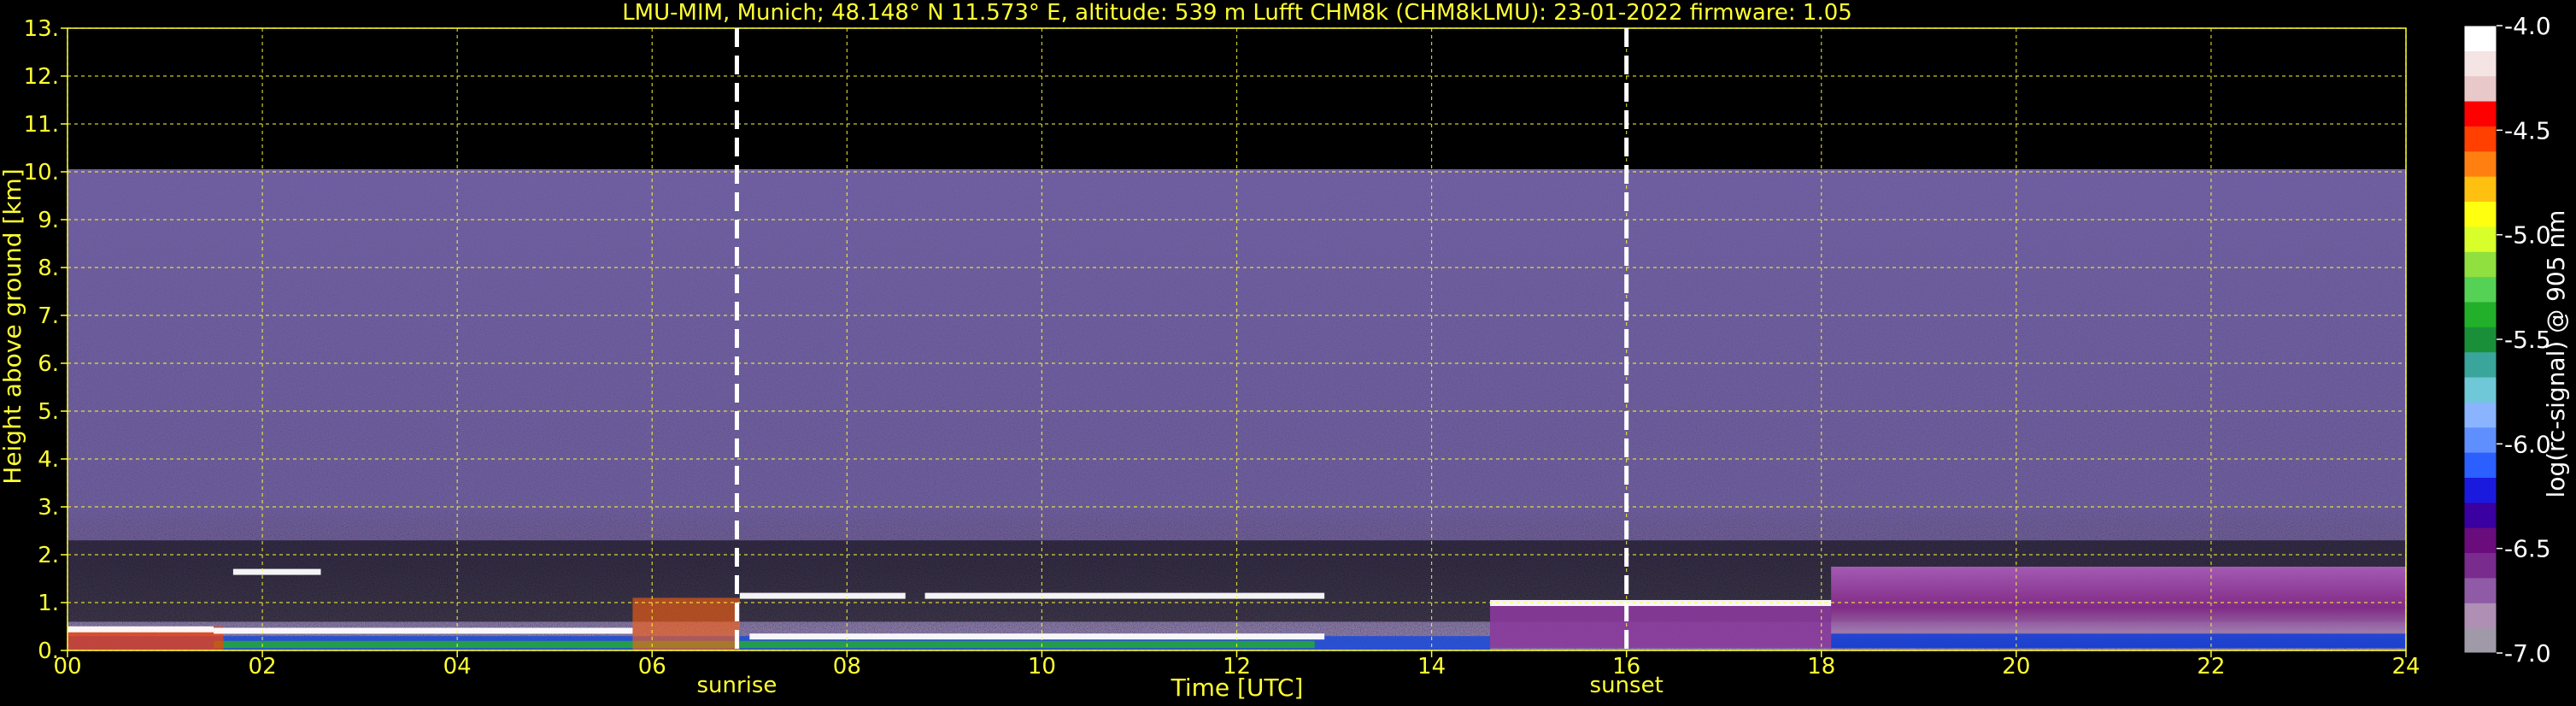  I want to click on x-tick-label: 20, so click(2016, 667).